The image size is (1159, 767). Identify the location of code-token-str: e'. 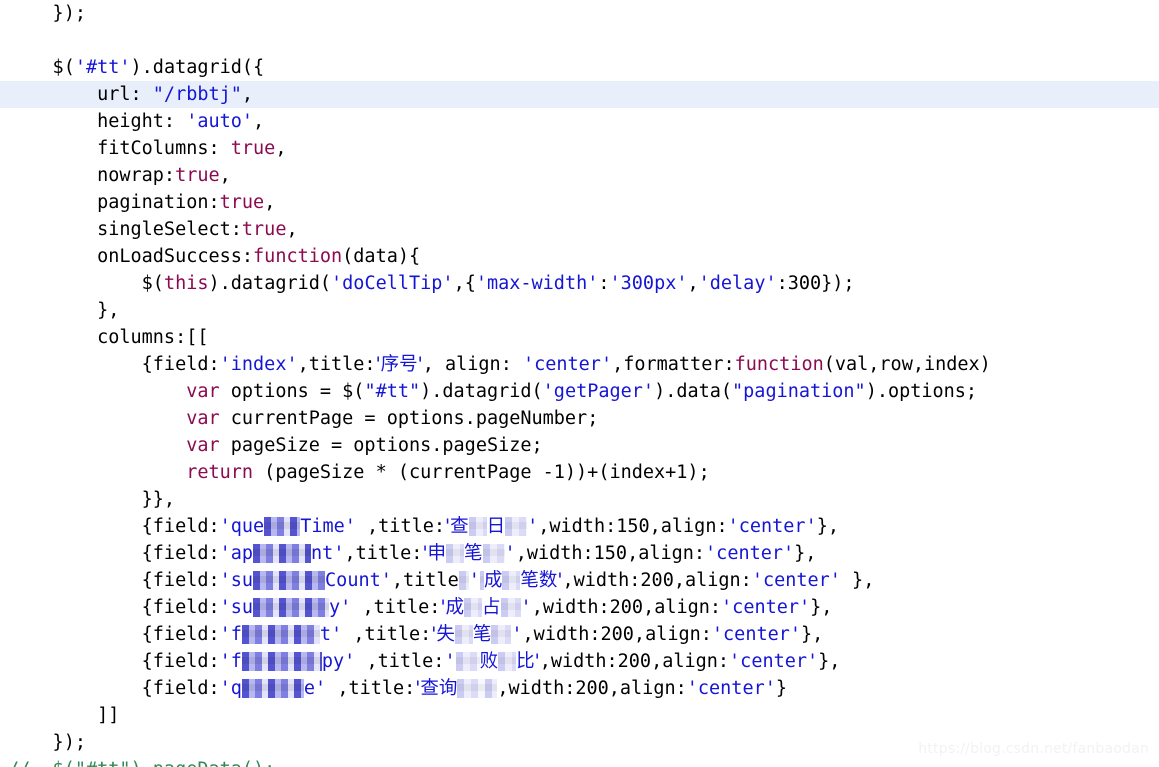
(315, 688).